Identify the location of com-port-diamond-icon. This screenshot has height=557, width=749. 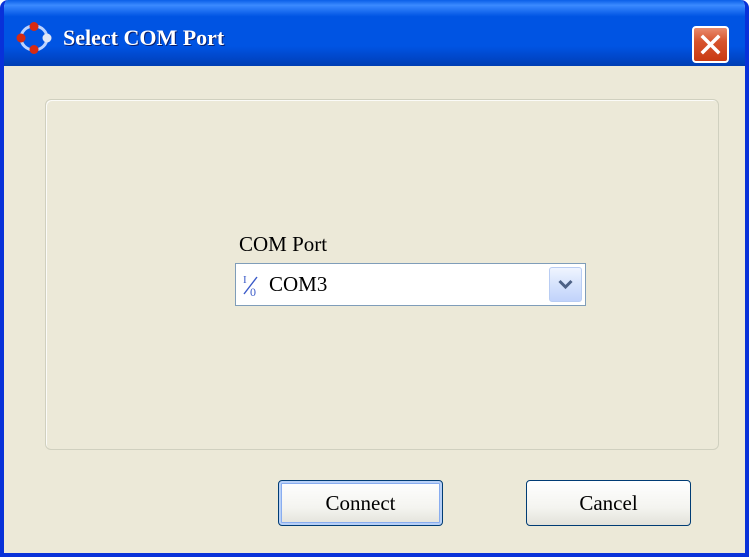
(34, 38).